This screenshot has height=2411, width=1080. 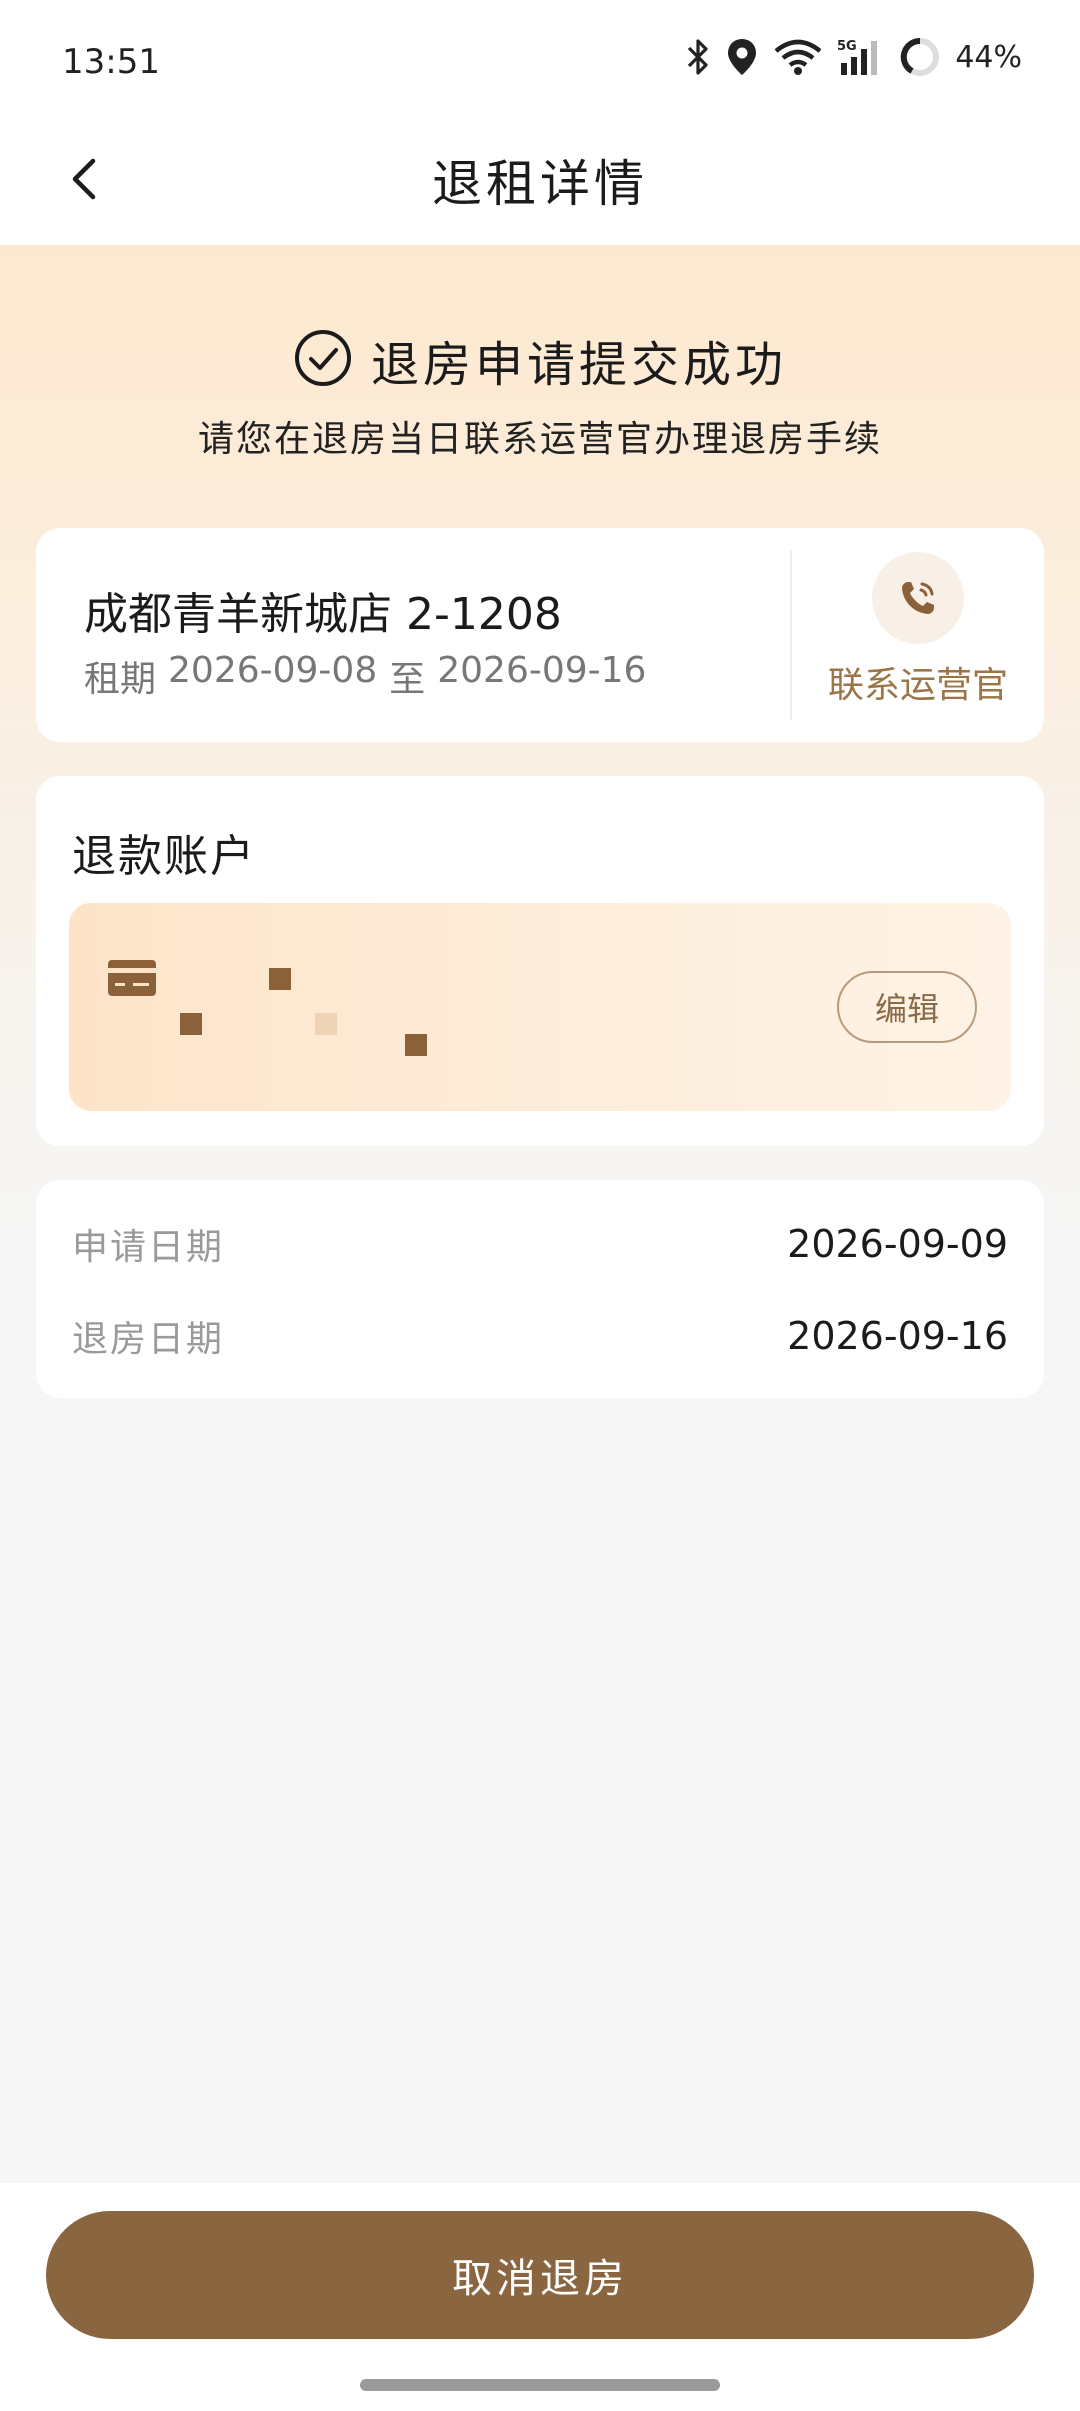 What do you see at coordinates (540, 1007) in the screenshot?
I see `refund-account-box: 编辑` at bounding box center [540, 1007].